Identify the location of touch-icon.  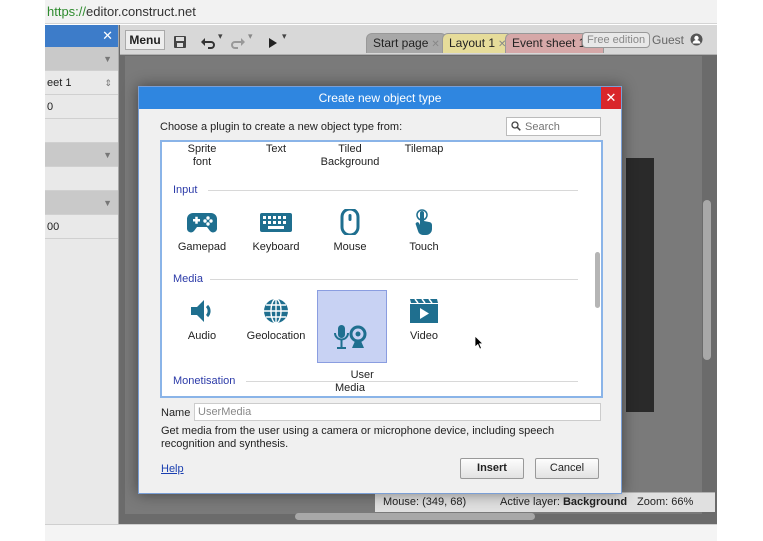
(423, 222).